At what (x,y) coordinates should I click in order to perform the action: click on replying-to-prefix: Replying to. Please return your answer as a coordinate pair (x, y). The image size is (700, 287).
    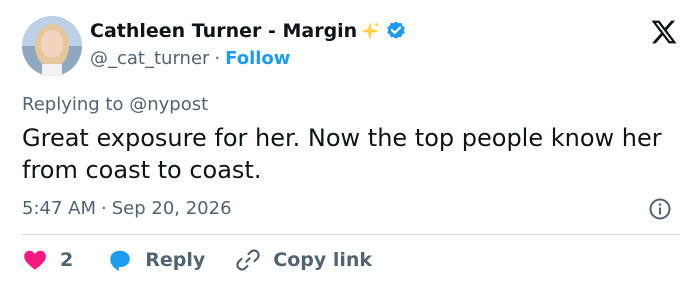
    Looking at the image, I should click on (73, 104).